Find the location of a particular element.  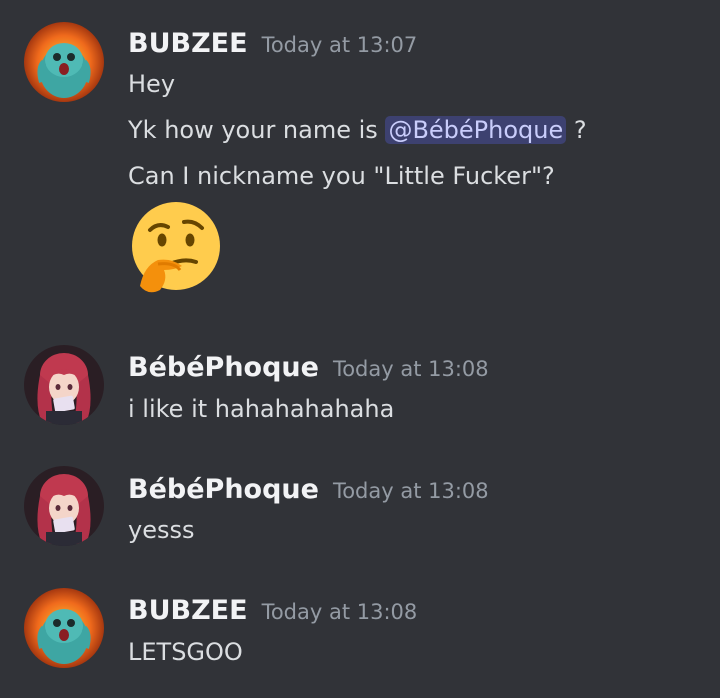

message-header: BUBZEE Today at 13:07 is located at coordinates (272, 43).